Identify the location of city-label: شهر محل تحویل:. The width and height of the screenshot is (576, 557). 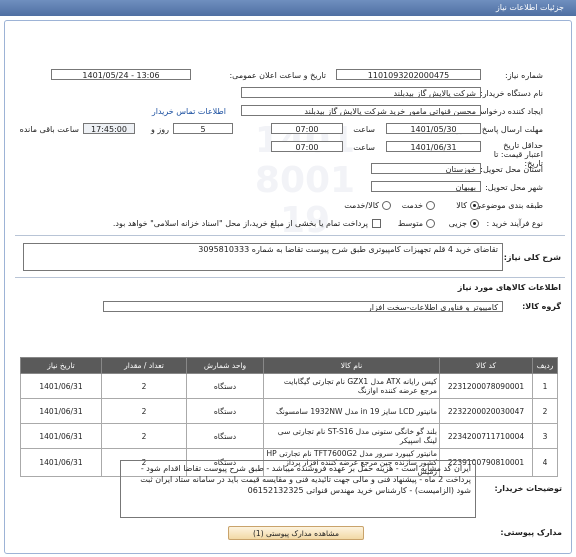
(514, 187).